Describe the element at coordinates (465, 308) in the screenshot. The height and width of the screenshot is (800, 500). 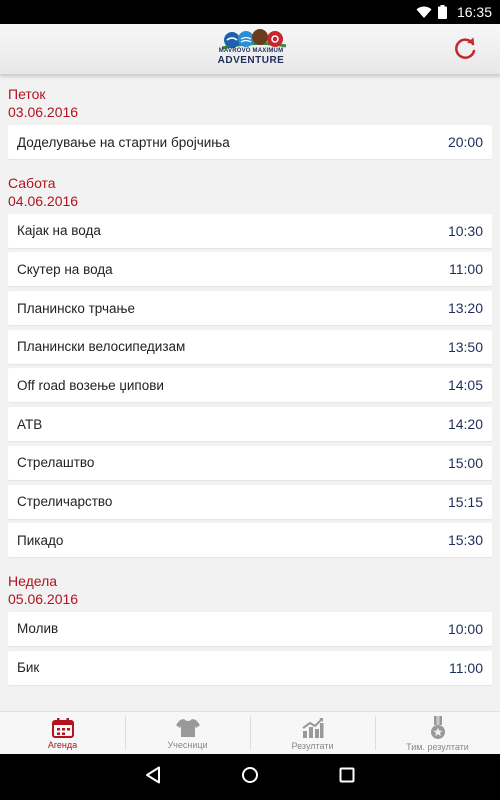
I see `event-time: 13:20` at that location.